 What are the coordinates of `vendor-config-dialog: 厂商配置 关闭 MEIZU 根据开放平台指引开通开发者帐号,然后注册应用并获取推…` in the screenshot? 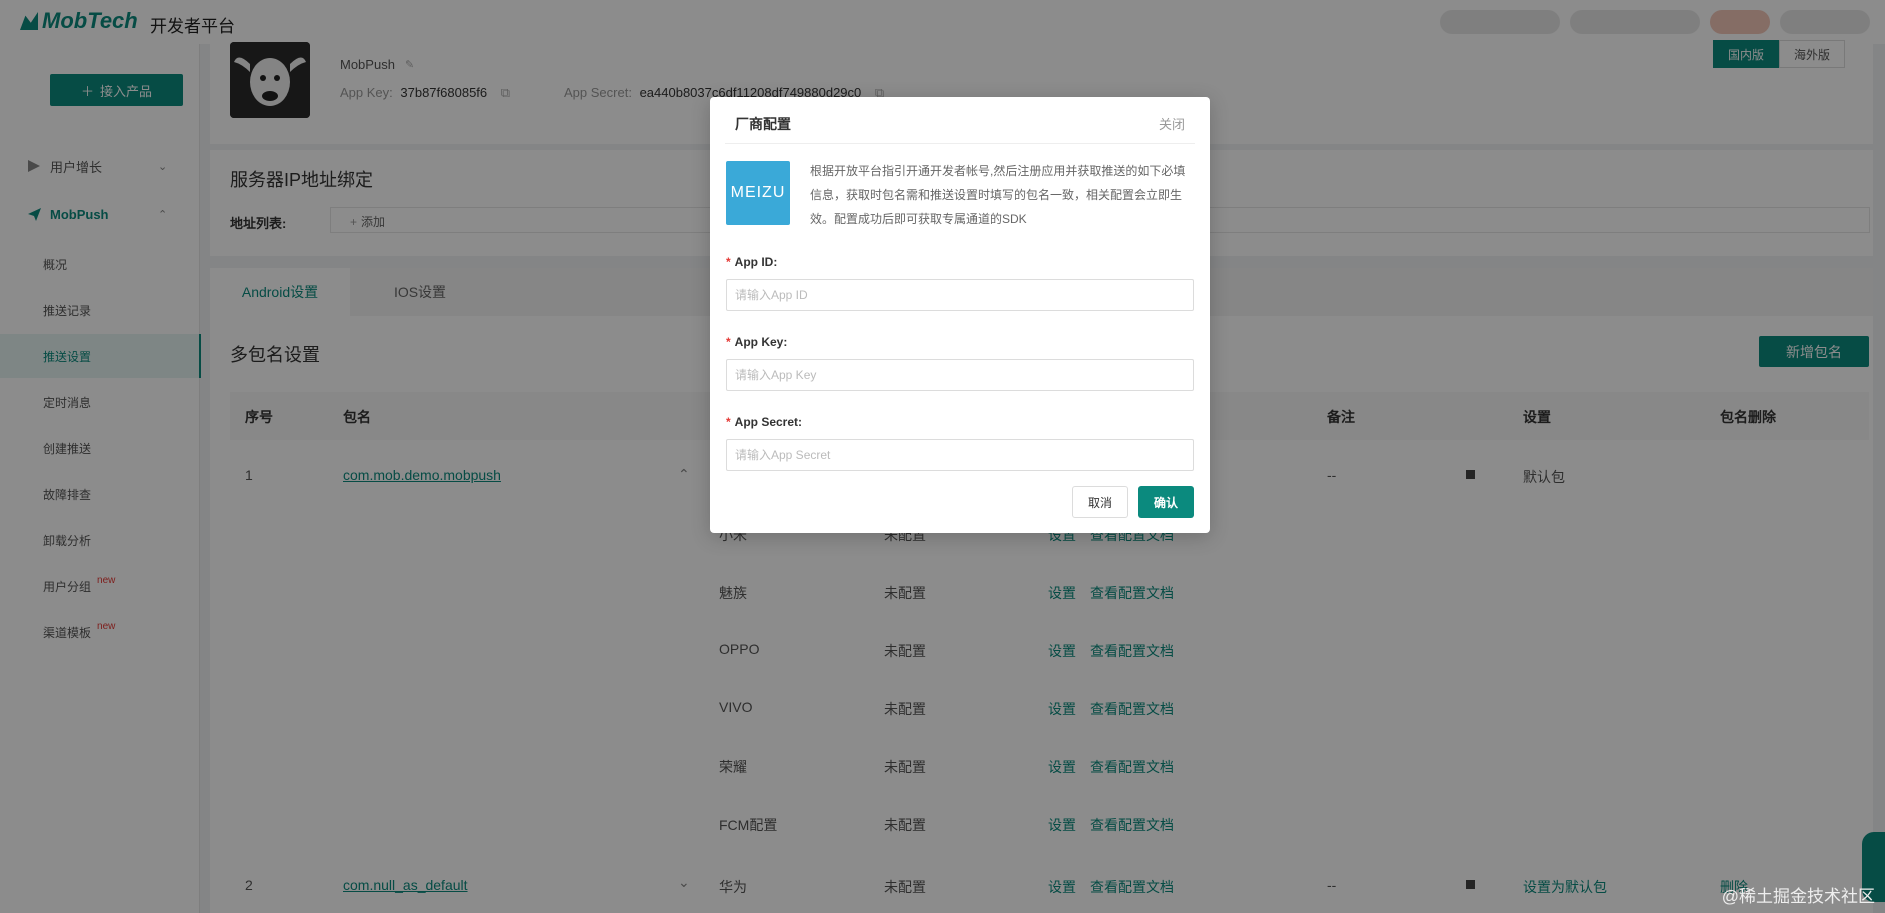 It's located at (960, 315).